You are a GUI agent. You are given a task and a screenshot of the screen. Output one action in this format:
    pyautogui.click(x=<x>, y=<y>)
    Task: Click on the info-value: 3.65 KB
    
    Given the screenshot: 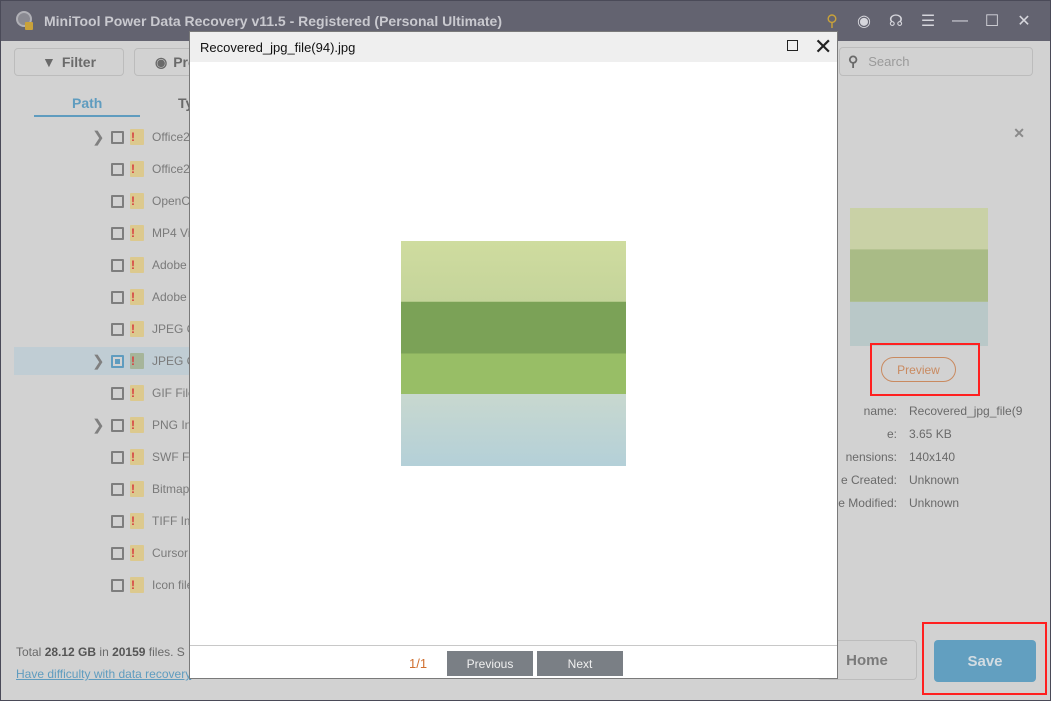 What is the action you would take?
    pyautogui.click(x=930, y=434)
    